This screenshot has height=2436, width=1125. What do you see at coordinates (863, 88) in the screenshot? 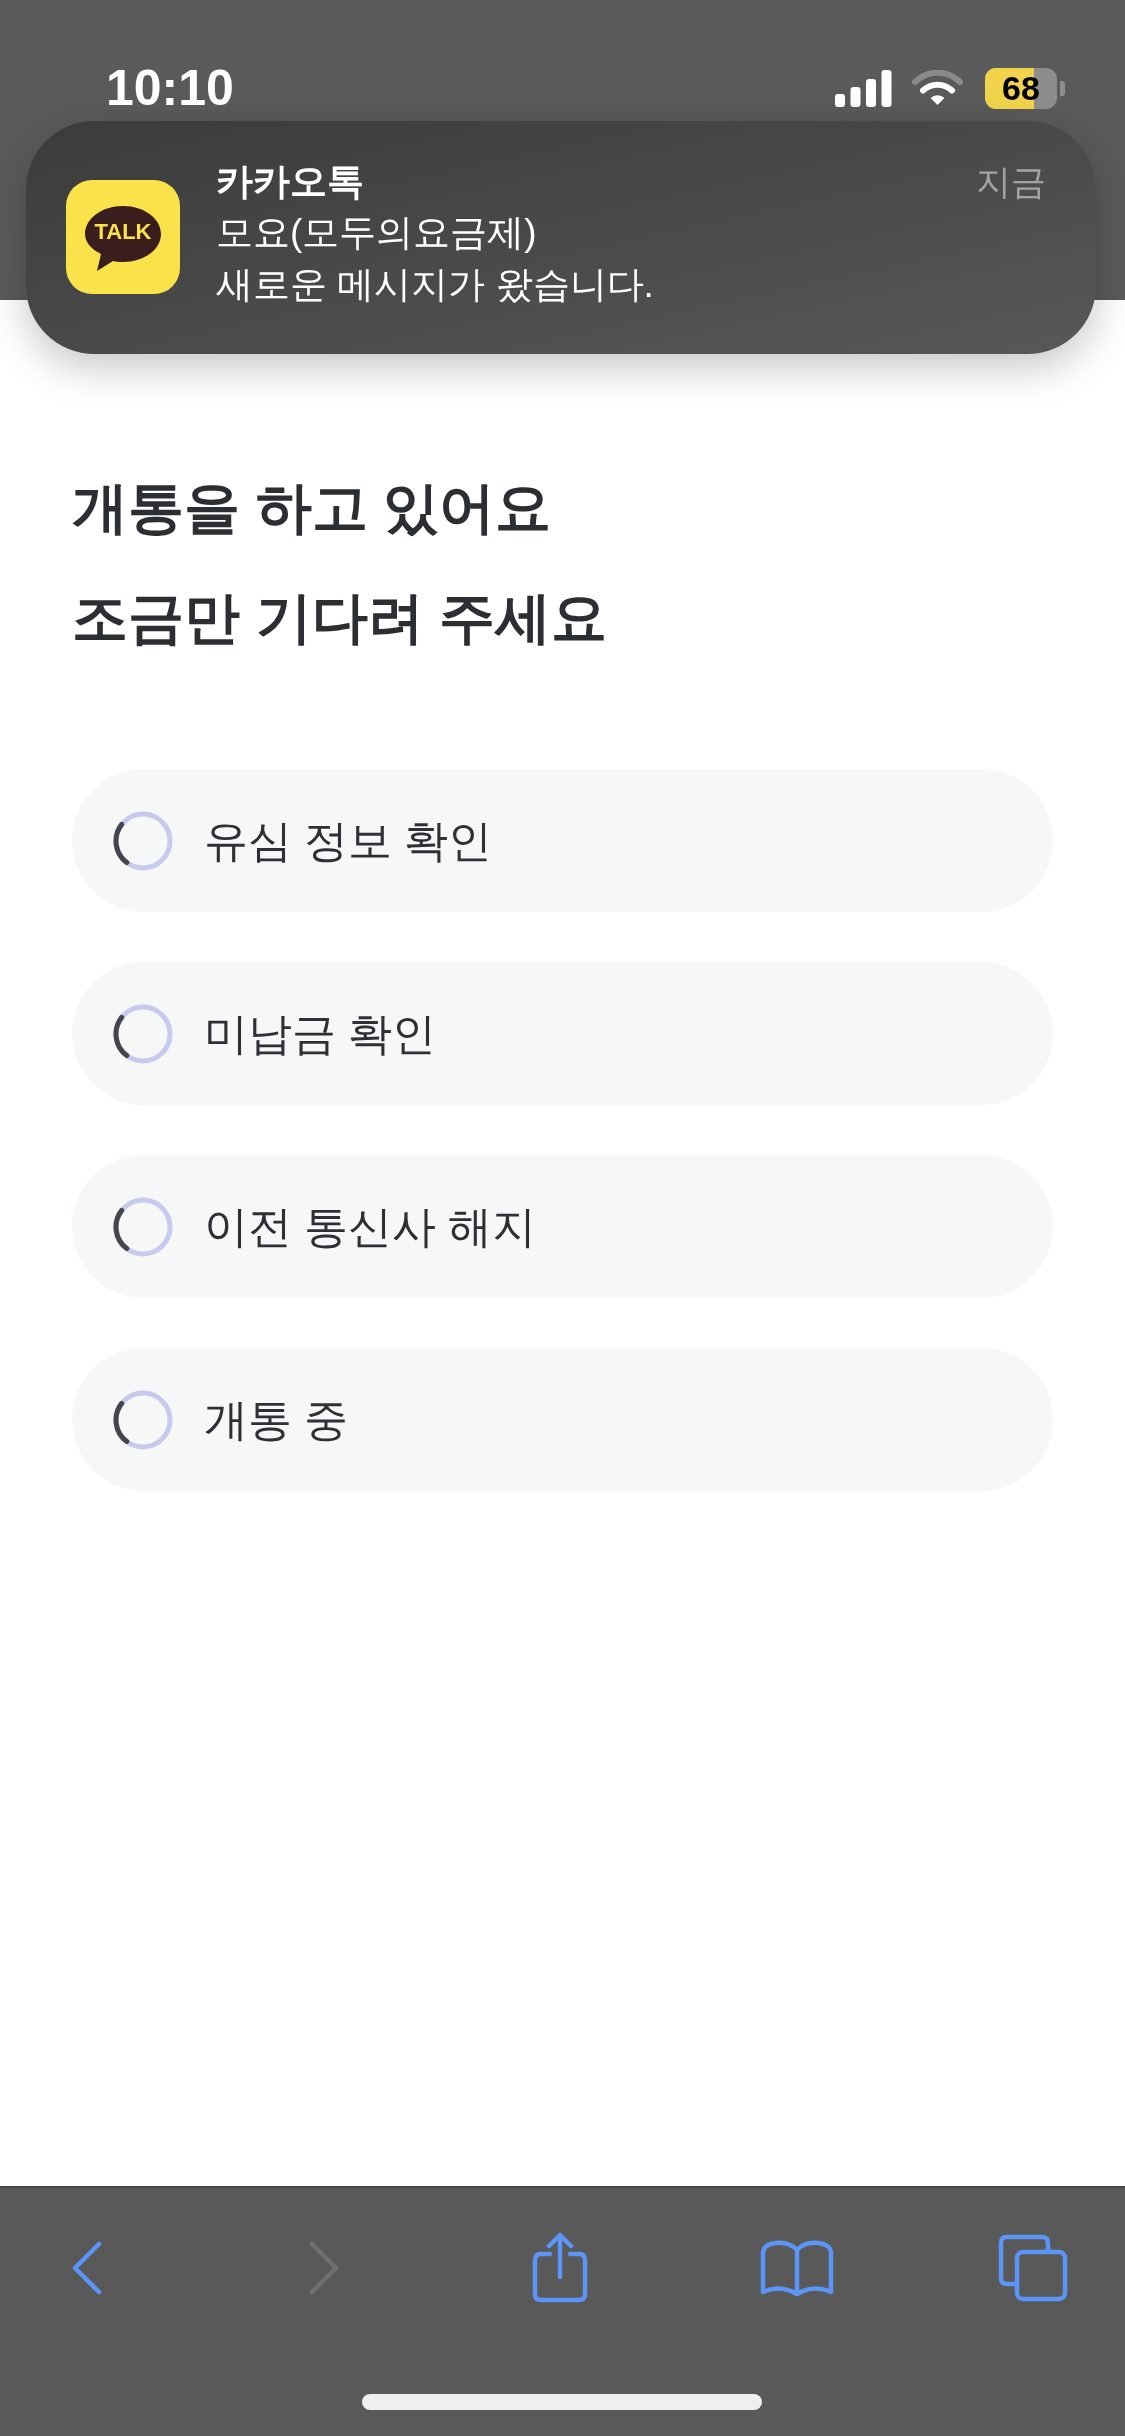
I see `signal-icon` at bounding box center [863, 88].